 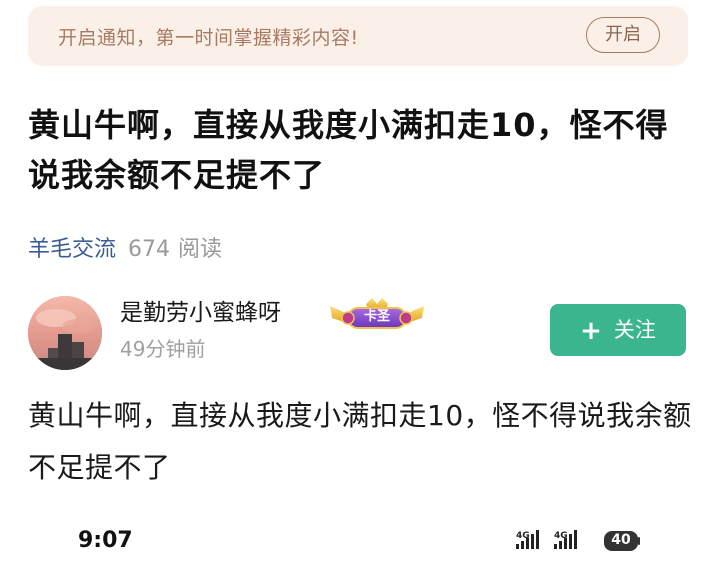 I want to click on follow-label: 关注, so click(x=634, y=330).